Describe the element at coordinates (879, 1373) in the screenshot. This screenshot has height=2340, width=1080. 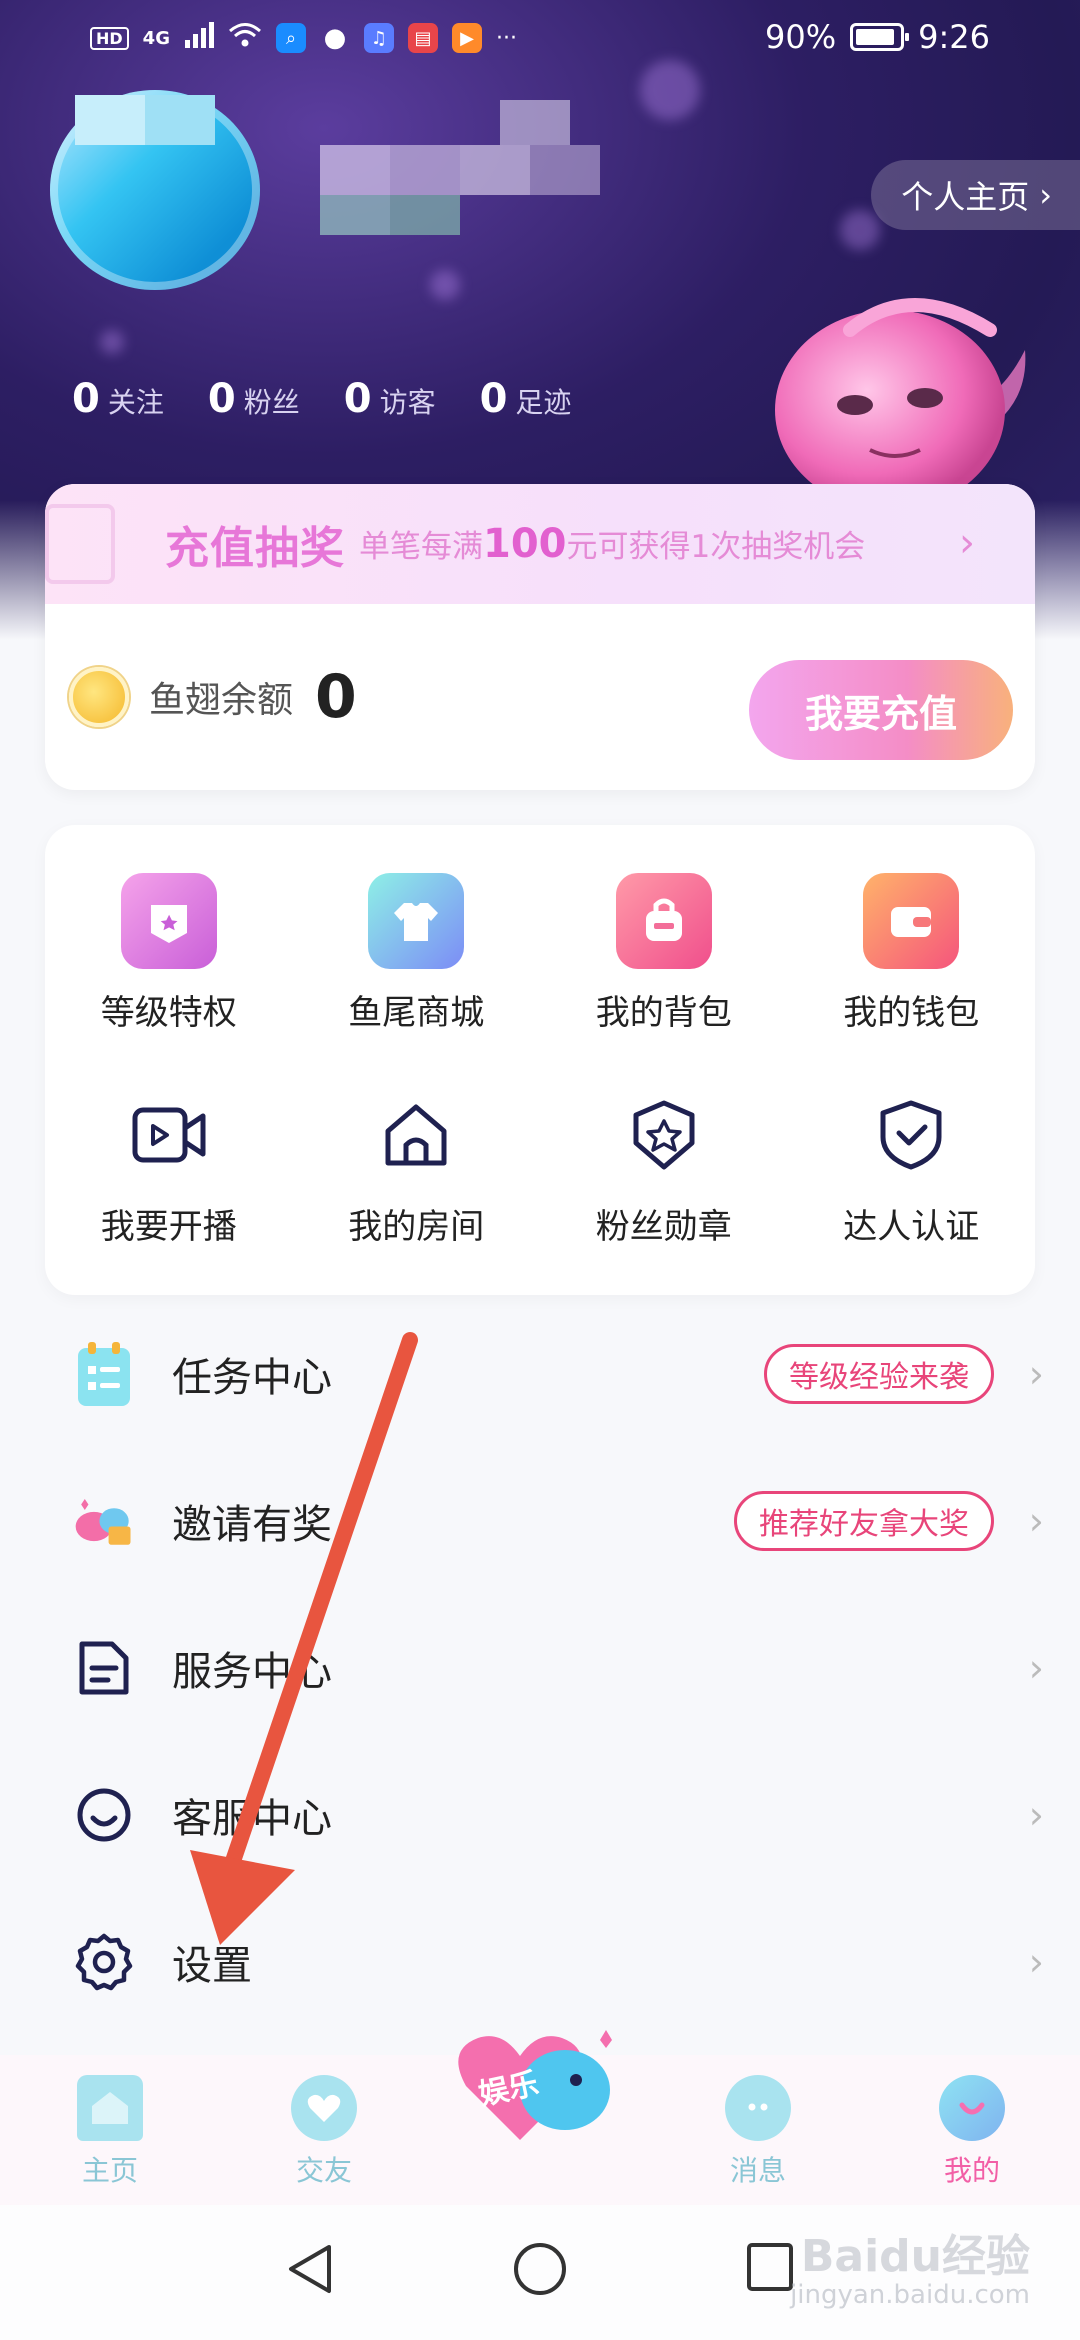
I see `level-exp-badge: 等级经验来袭` at that location.